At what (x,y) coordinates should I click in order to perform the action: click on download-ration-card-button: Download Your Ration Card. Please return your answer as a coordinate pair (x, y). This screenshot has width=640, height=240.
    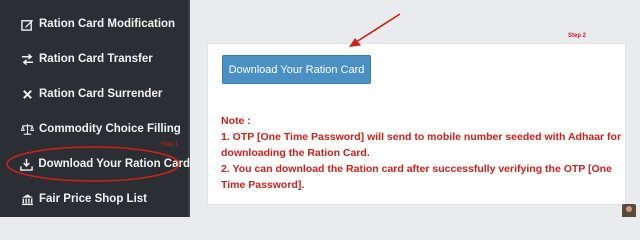
    Looking at the image, I should click on (296, 69).